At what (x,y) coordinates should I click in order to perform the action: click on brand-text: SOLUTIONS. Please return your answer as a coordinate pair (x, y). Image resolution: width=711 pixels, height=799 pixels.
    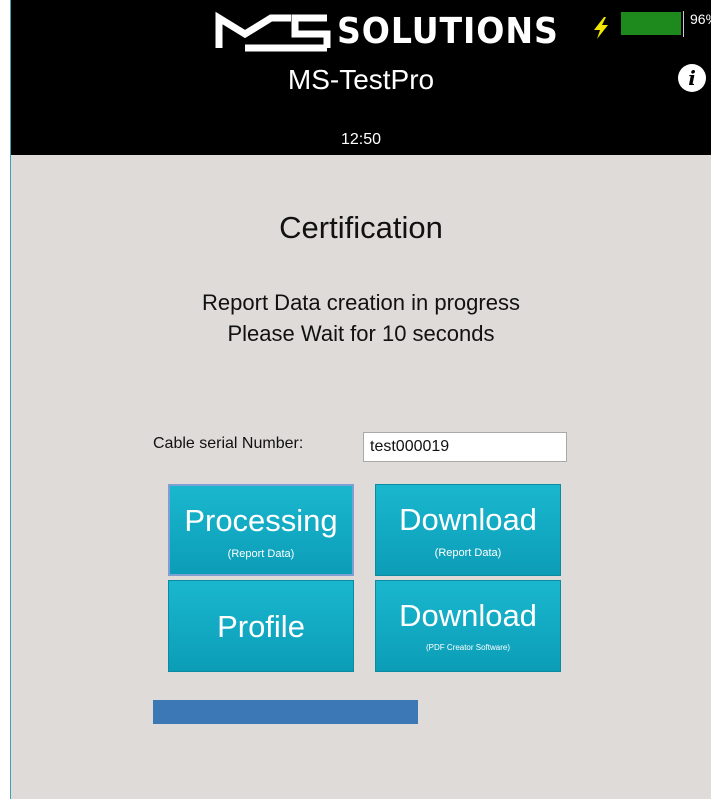
    Looking at the image, I should click on (448, 31).